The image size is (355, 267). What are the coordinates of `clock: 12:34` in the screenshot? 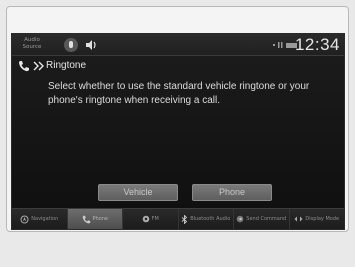 It's located at (317, 44).